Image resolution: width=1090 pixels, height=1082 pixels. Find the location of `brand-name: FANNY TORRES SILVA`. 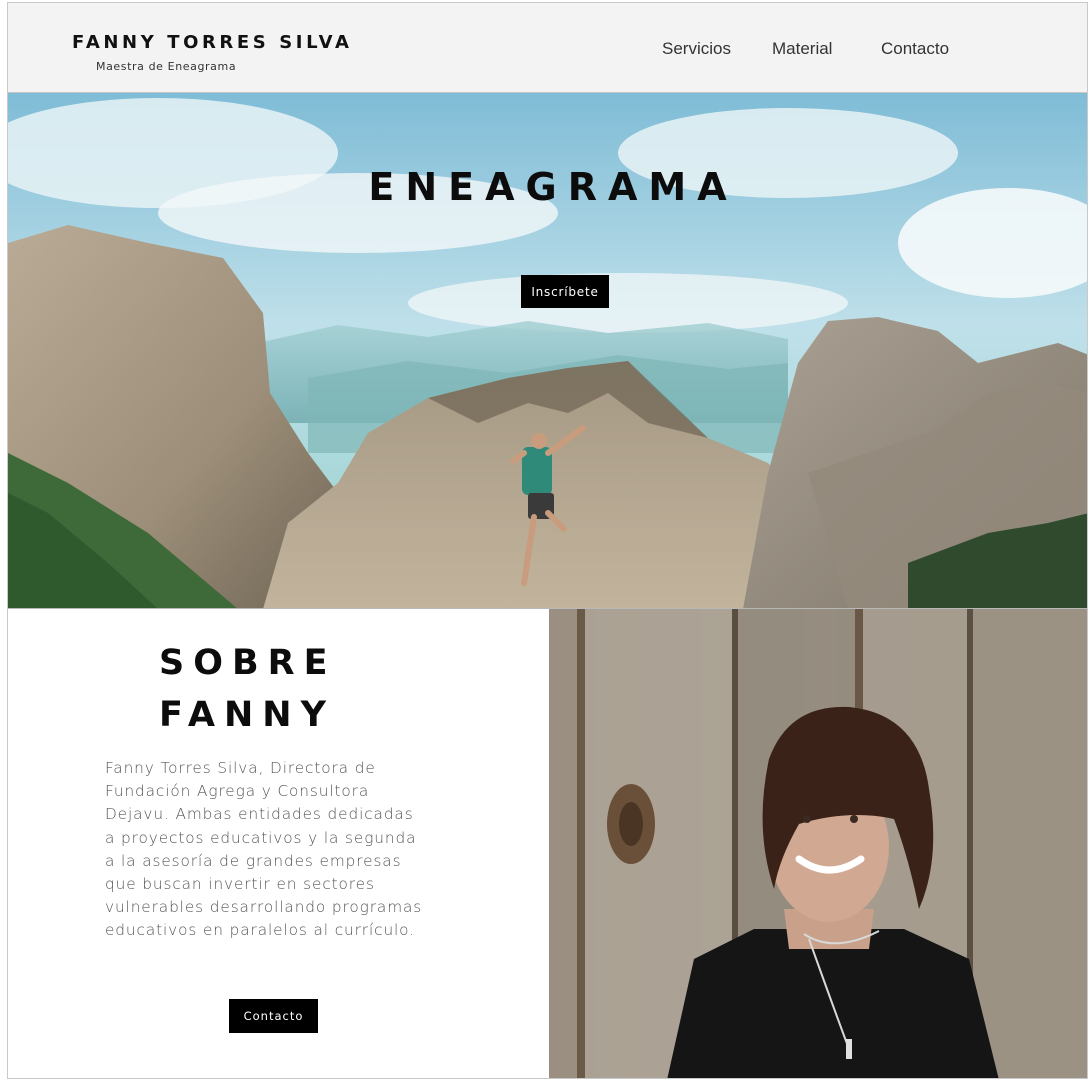

brand-name: FANNY TORRES SILVA is located at coordinates (212, 42).